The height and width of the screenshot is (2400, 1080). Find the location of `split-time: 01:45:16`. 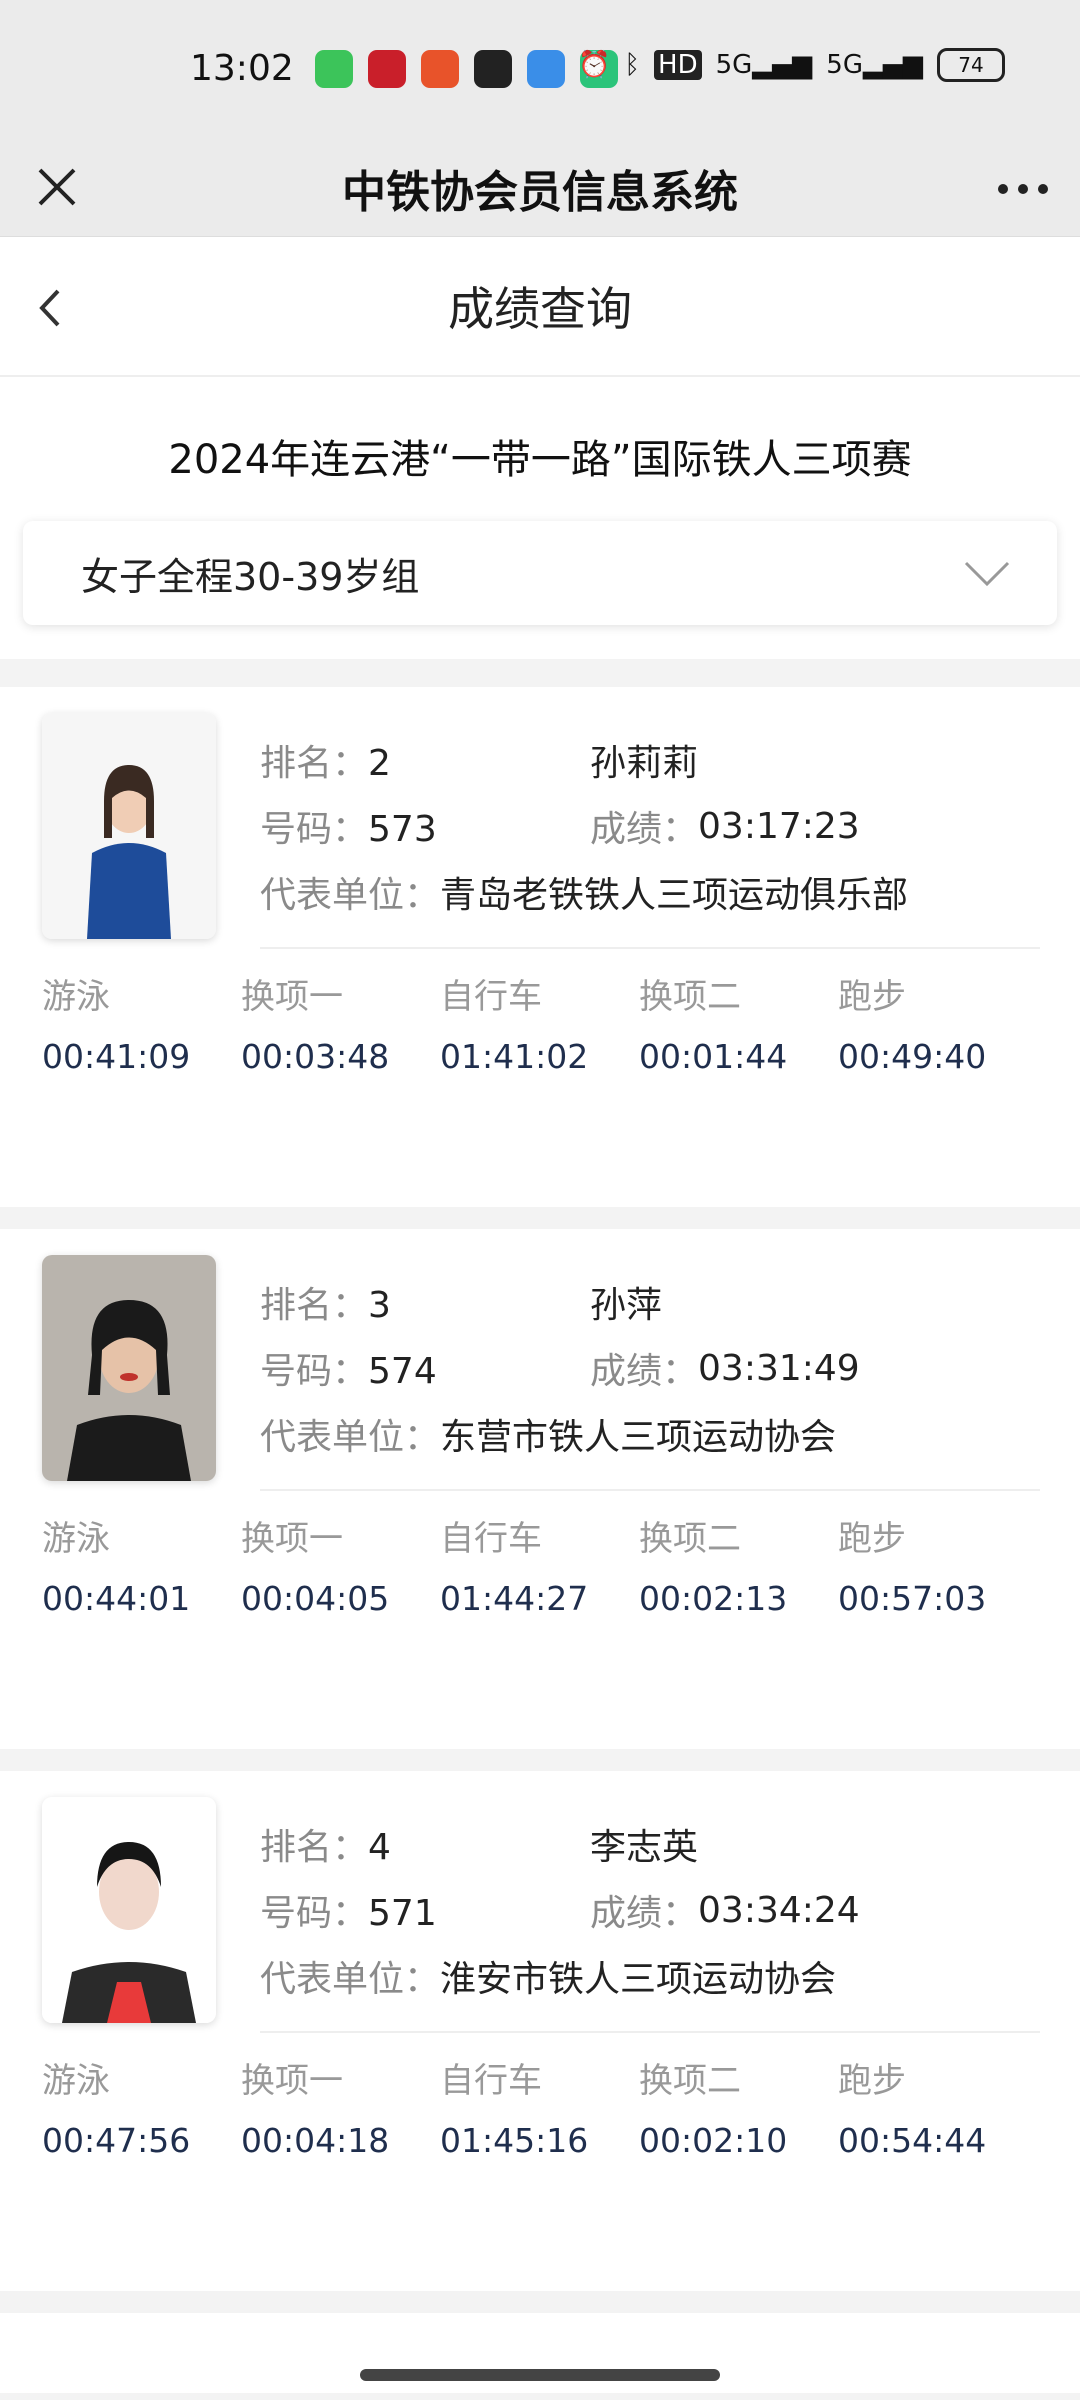

split-time: 01:45:16 is located at coordinates (514, 2140).